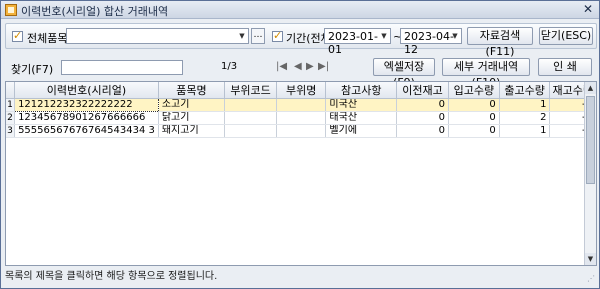  I want to click on cell-serial: 12345678901267666666, so click(86, 118).